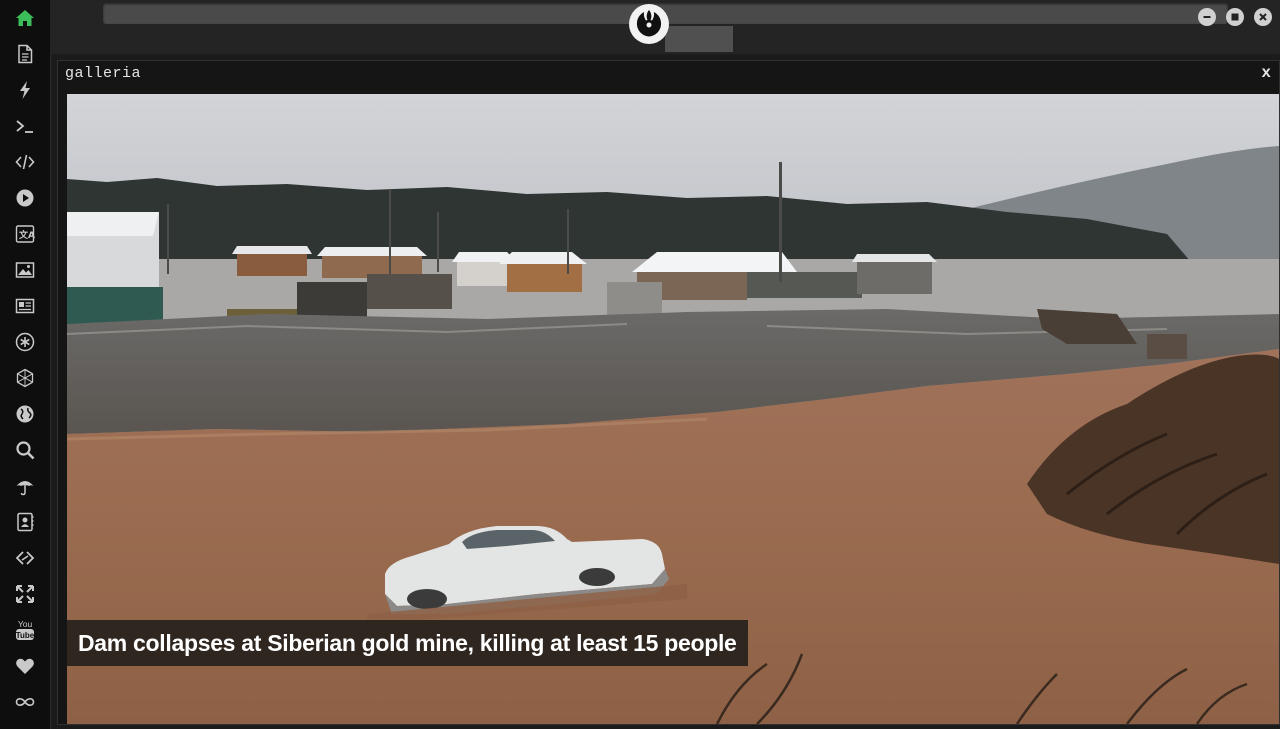 This screenshot has width=1280, height=729. Describe the element at coordinates (25, 486) in the screenshot. I see `umbrella-icon` at that location.